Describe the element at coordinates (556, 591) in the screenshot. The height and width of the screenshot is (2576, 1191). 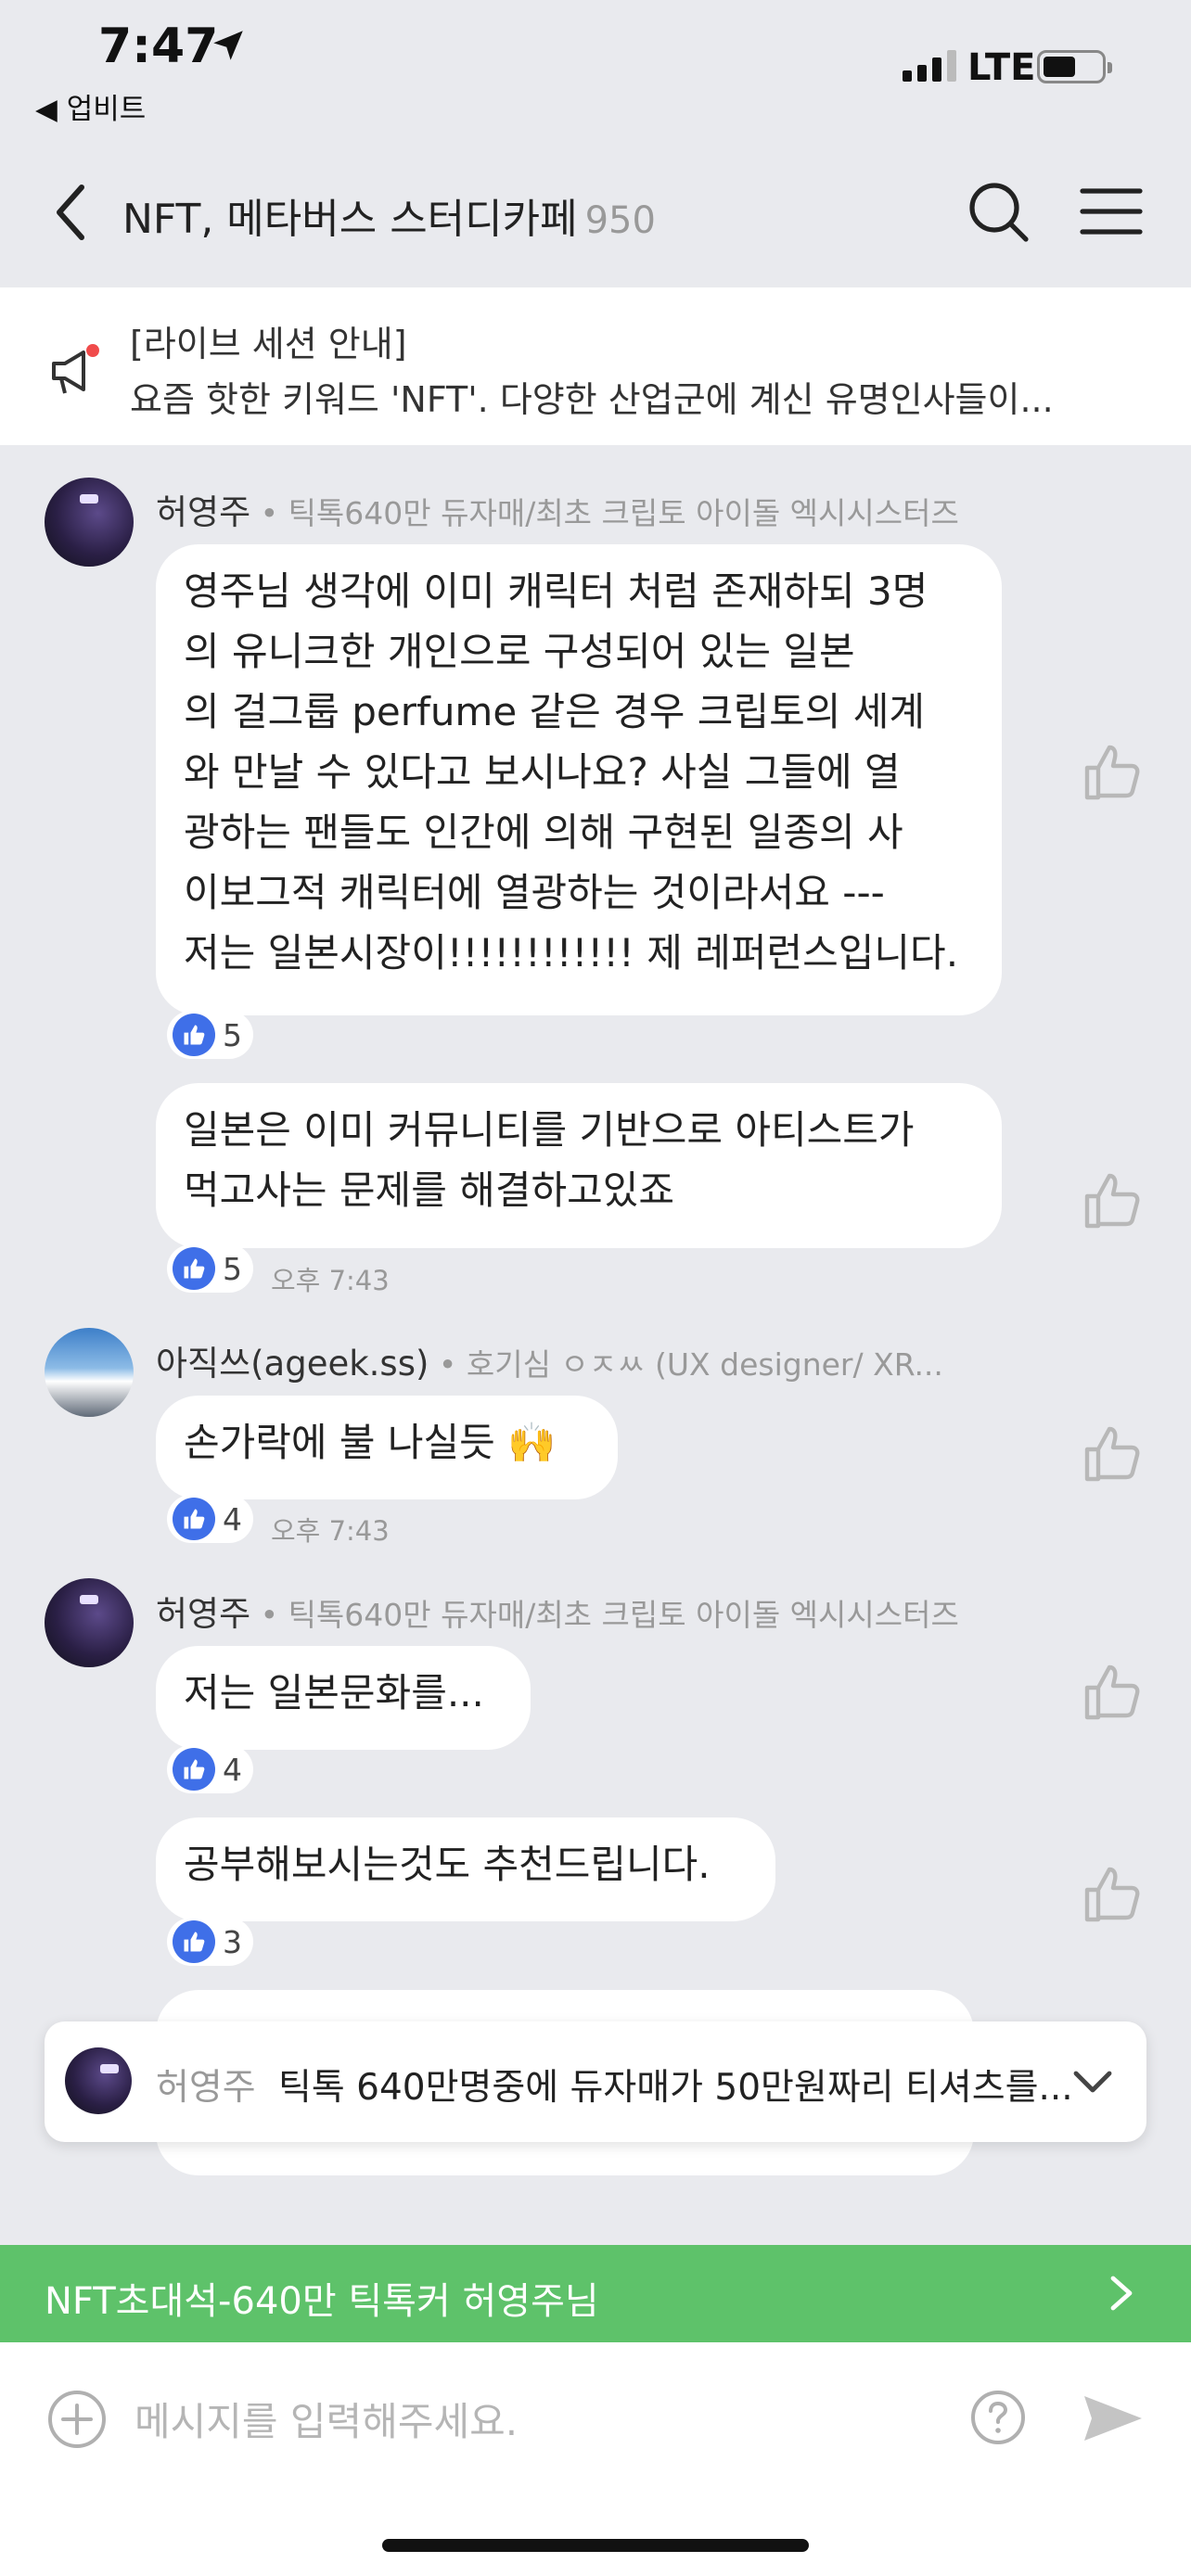
I see `message-line: 영주님 생각에 이미 캐릭터 처럼 존재하되 3명` at that location.